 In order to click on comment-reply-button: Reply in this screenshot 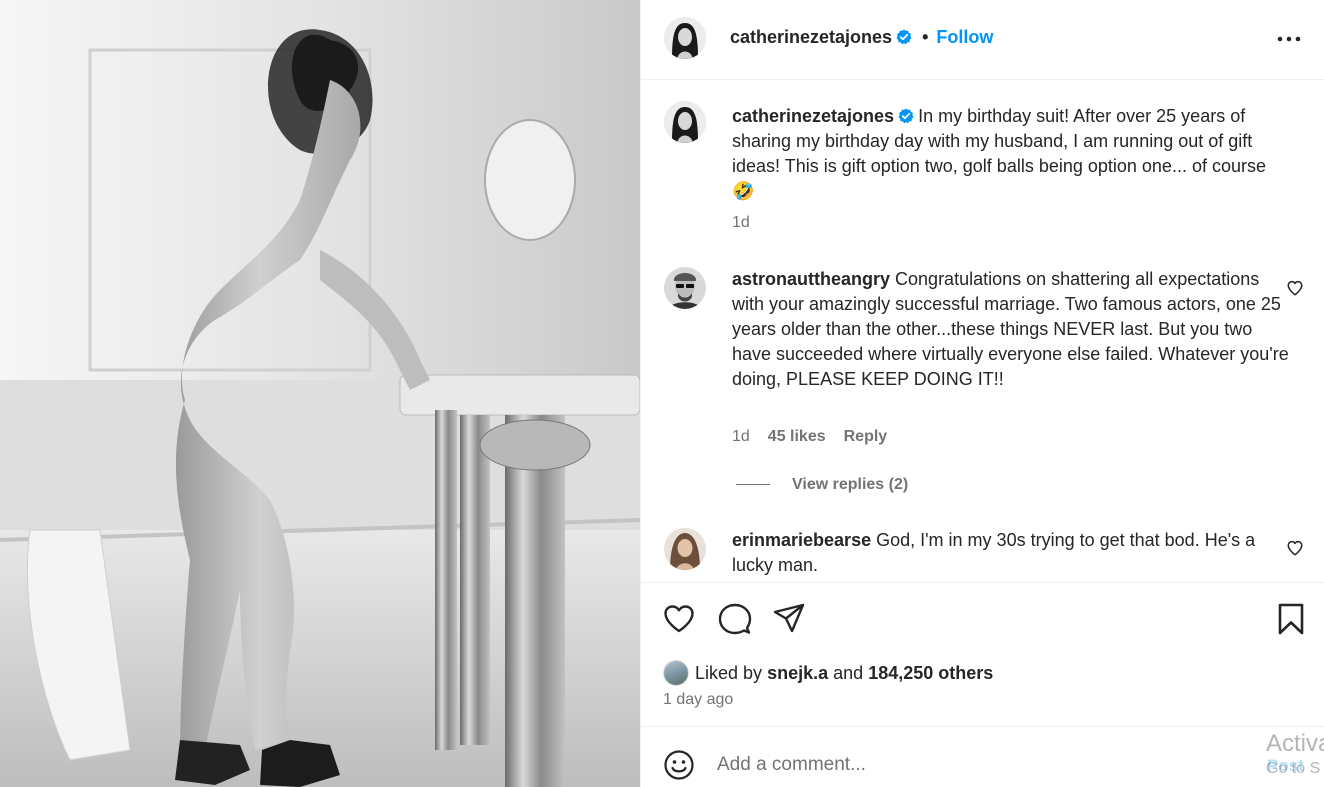, I will do `click(866, 436)`.